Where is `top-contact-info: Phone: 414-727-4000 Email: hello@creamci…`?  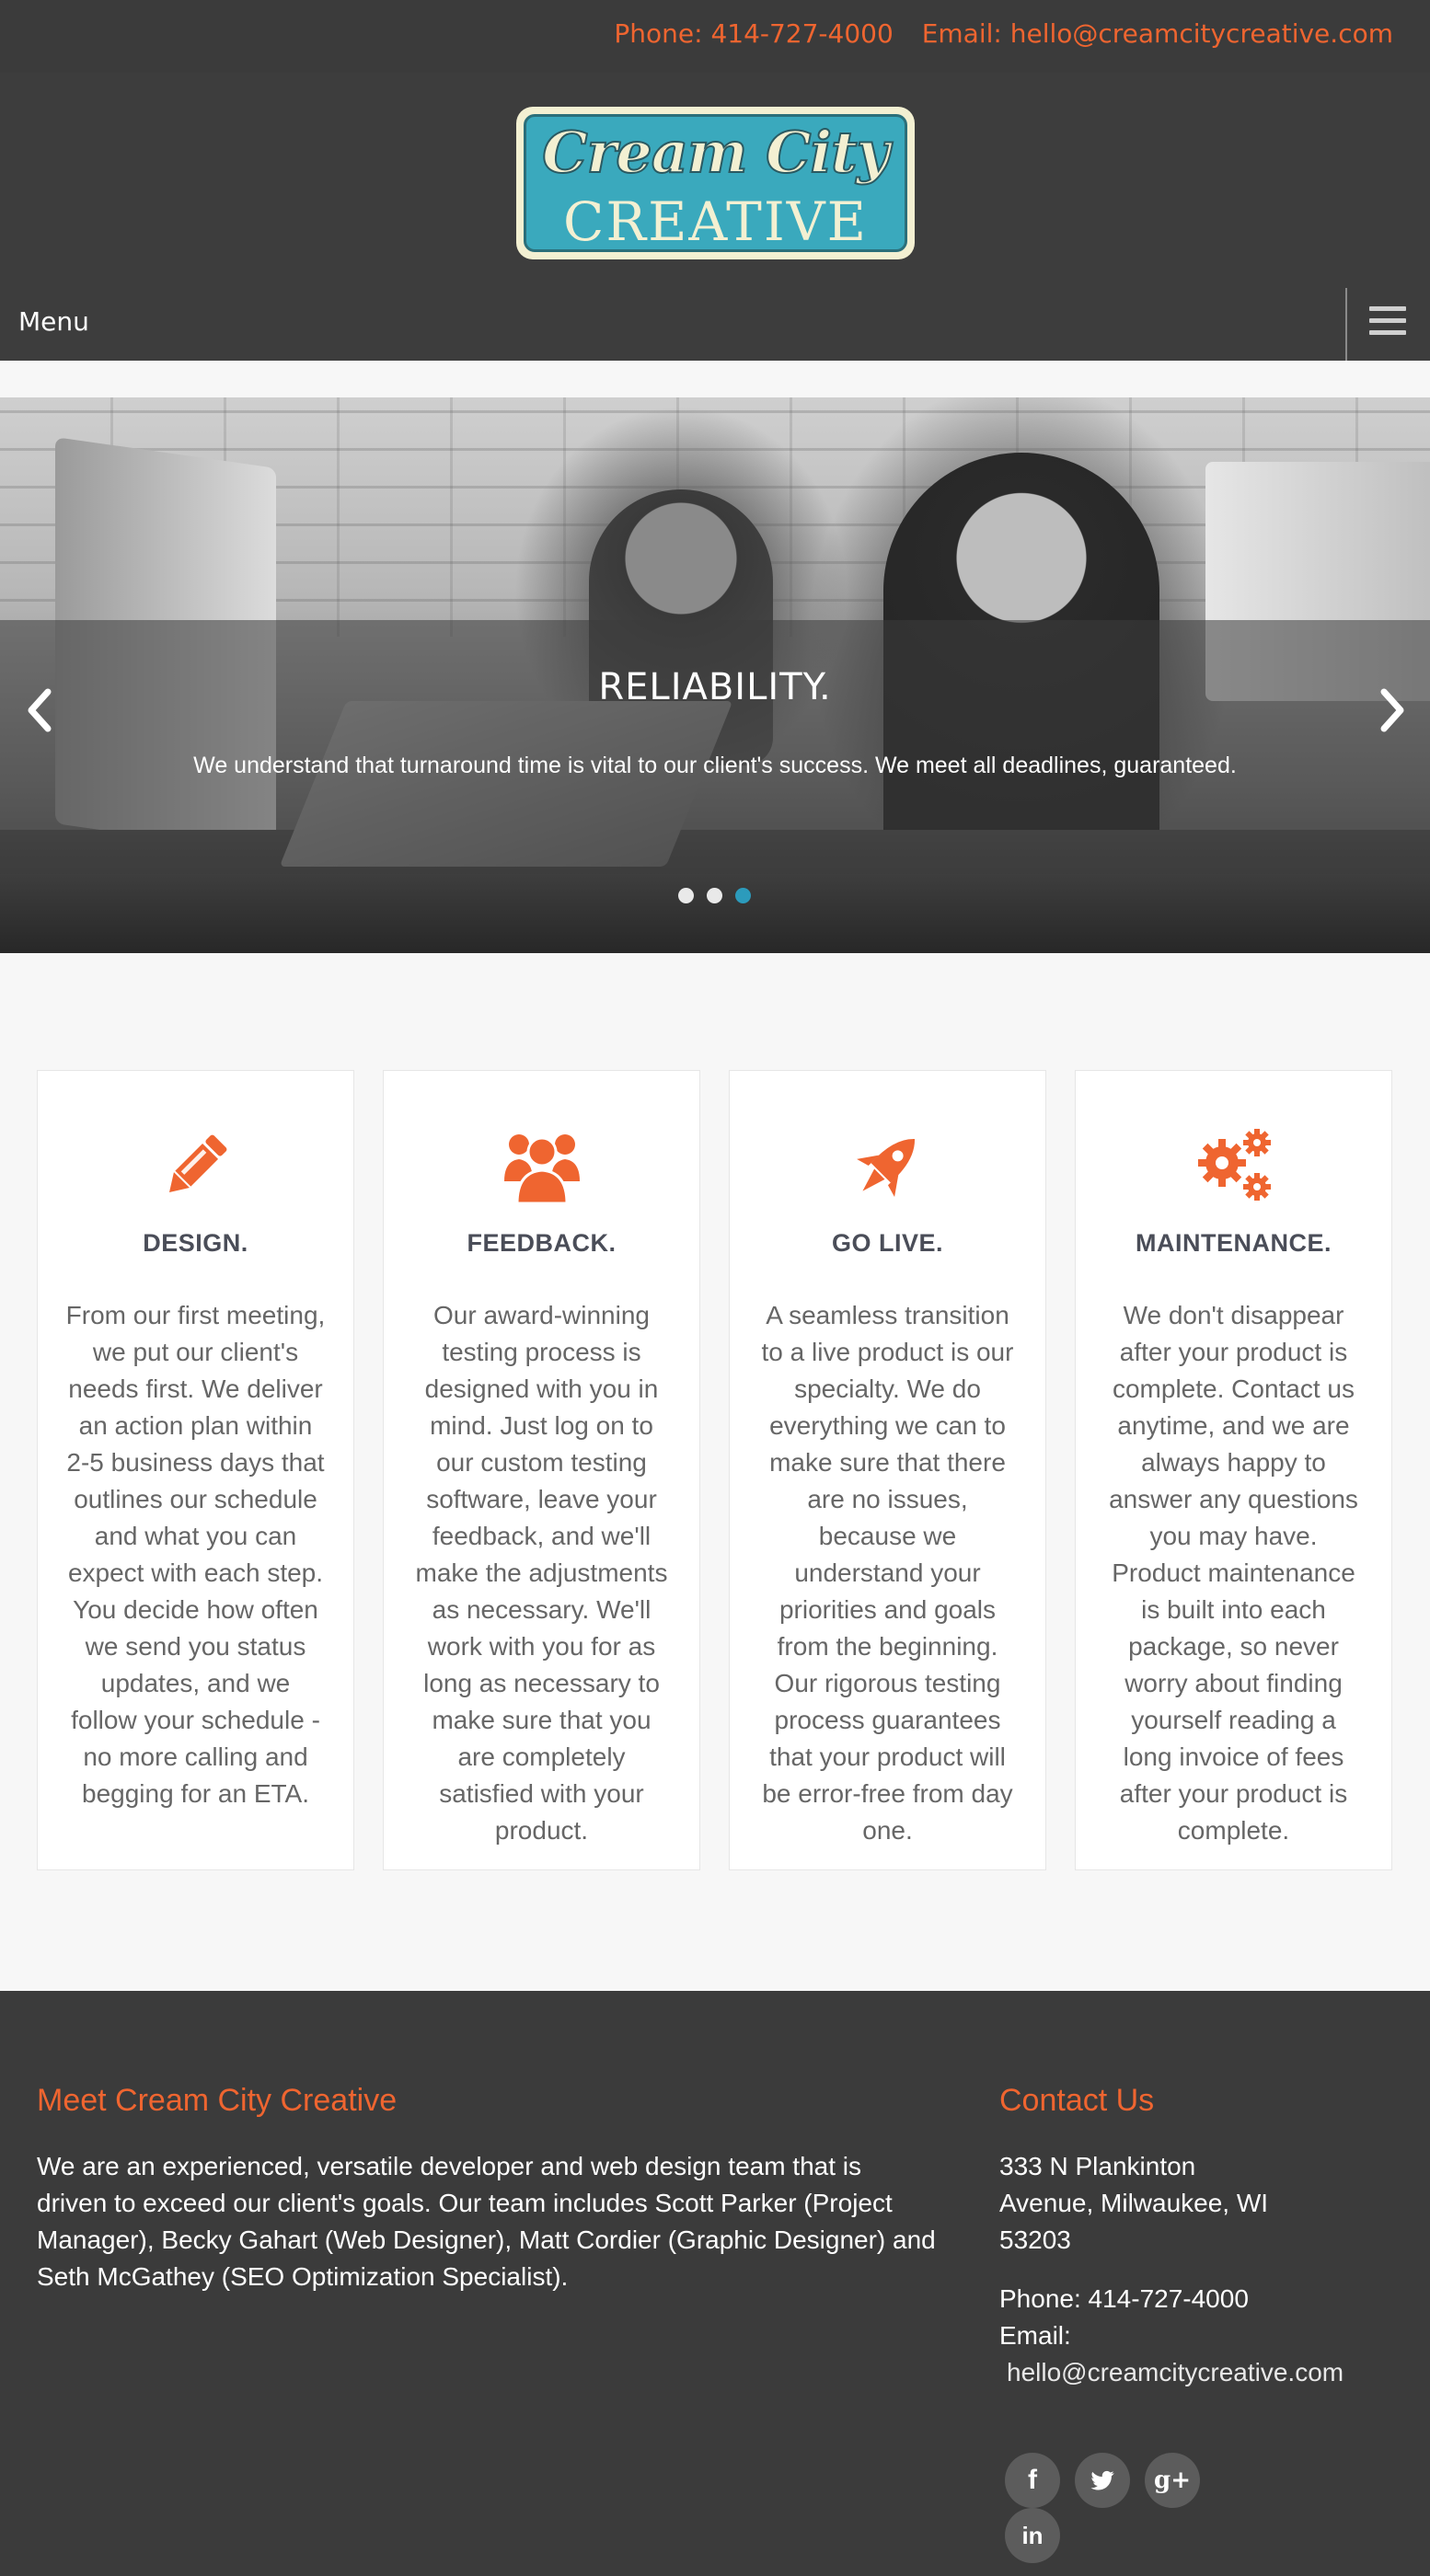 top-contact-info: Phone: 414-727-4000 Email: hello@creamci… is located at coordinates (993, 33).